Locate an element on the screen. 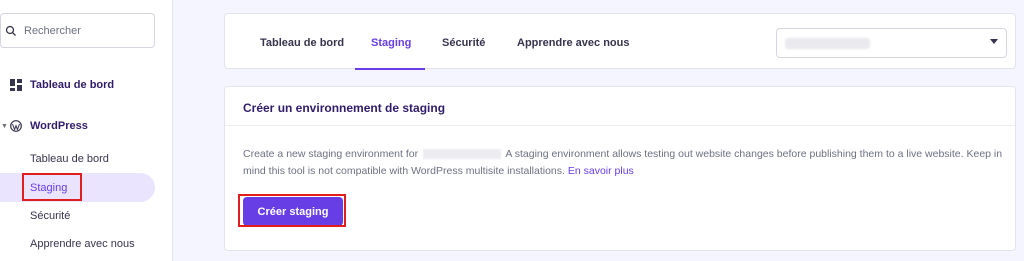 The height and width of the screenshot is (261, 1024). chevron-down-icon: ▼ is located at coordinates (4, 126).